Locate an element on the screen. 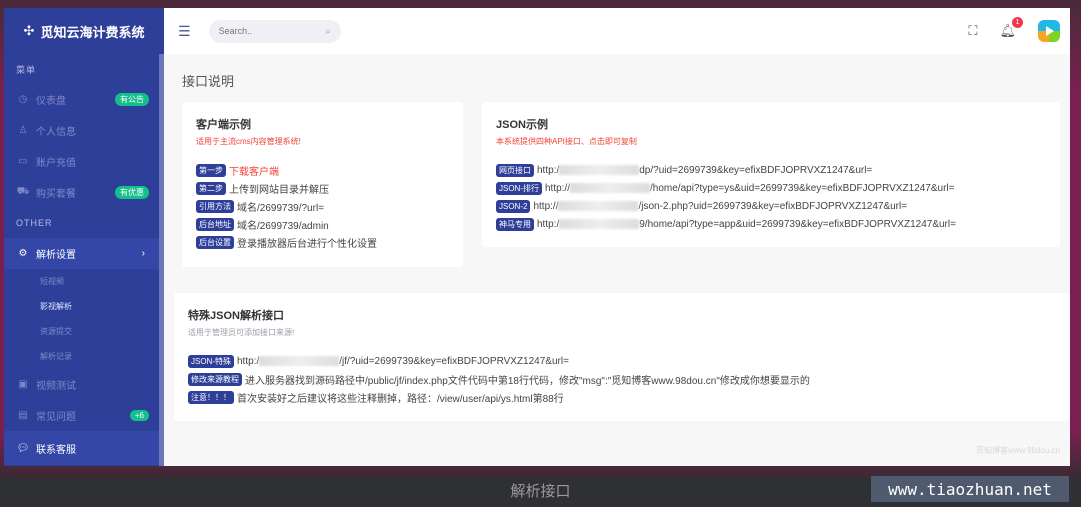 This screenshot has height=507, width=1081. api-tag: JSON-排行 is located at coordinates (519, 188).